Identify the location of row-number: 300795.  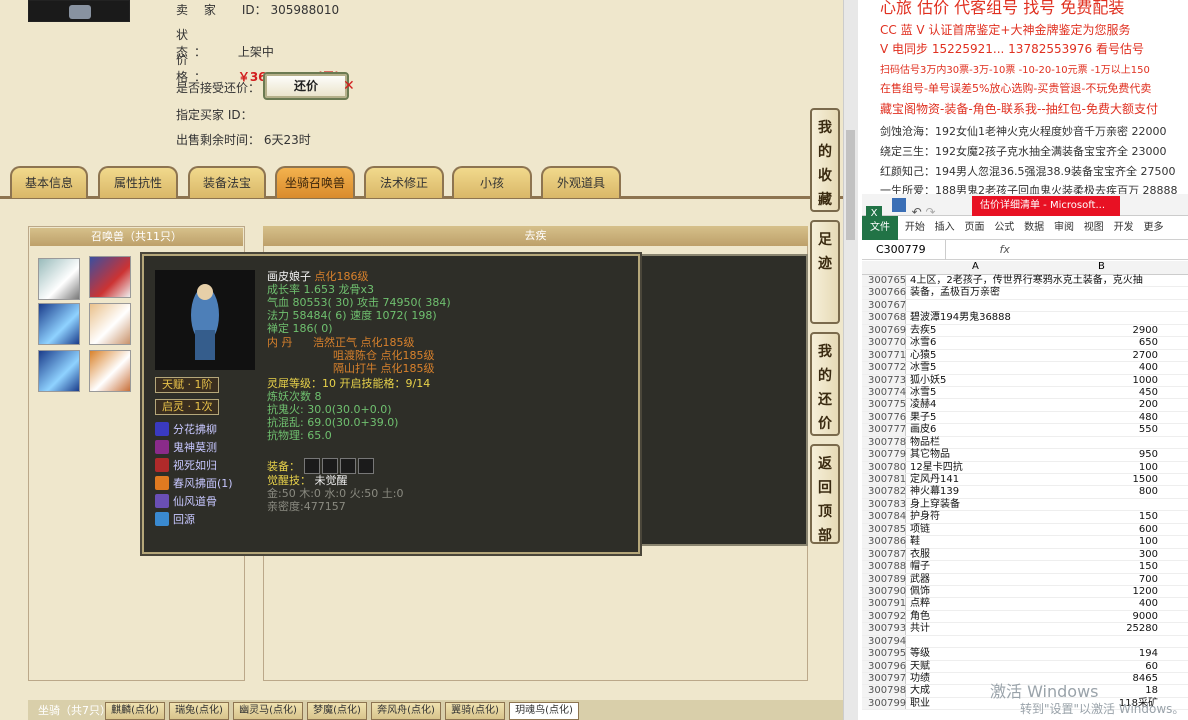
(884, 654).